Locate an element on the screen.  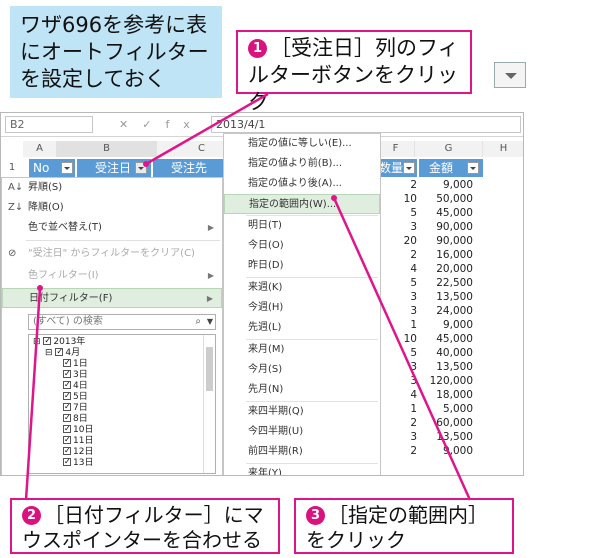
step3-text: ［指定の範囲内］をクリック is located at coordinates (397, 527).